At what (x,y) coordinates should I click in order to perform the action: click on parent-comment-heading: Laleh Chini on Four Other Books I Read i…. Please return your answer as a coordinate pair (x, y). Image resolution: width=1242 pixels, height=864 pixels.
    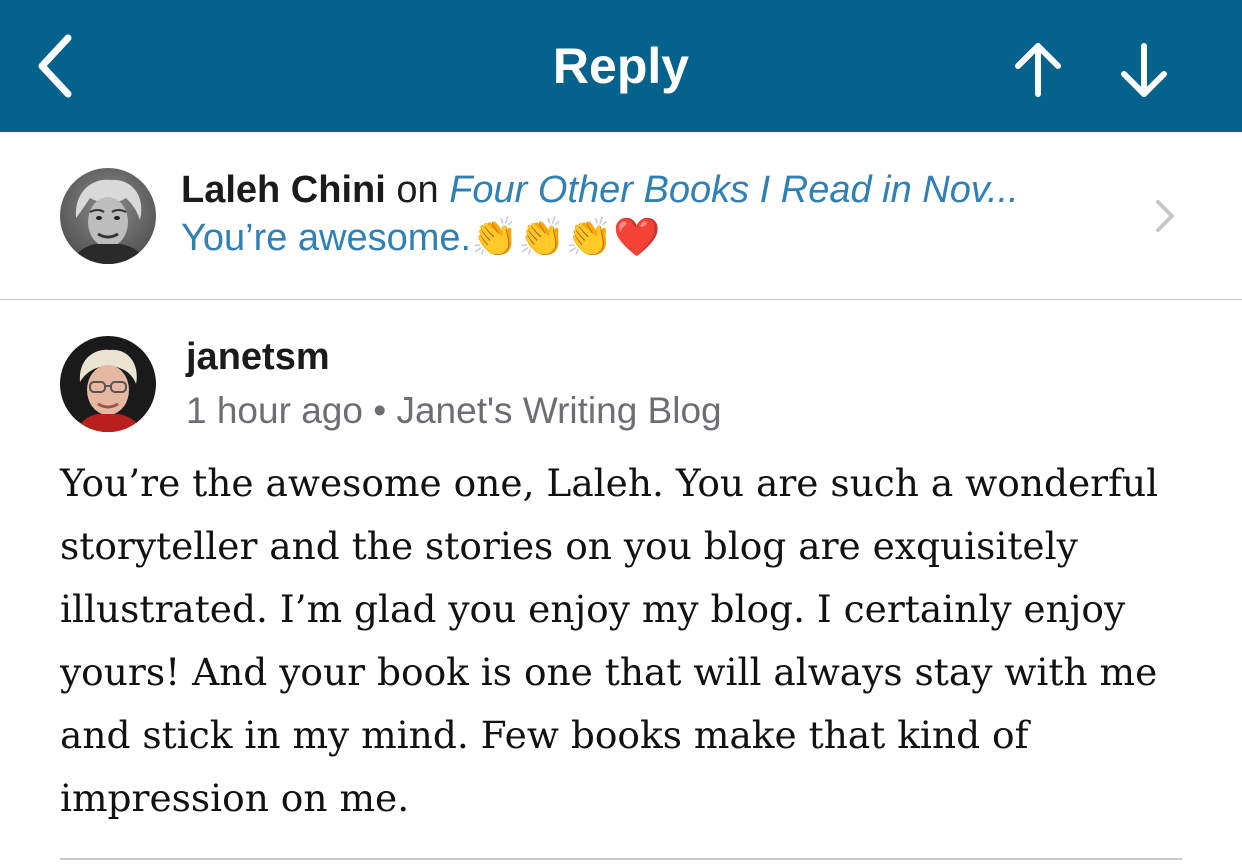
    Looking at the image, I should click on (651, 190).